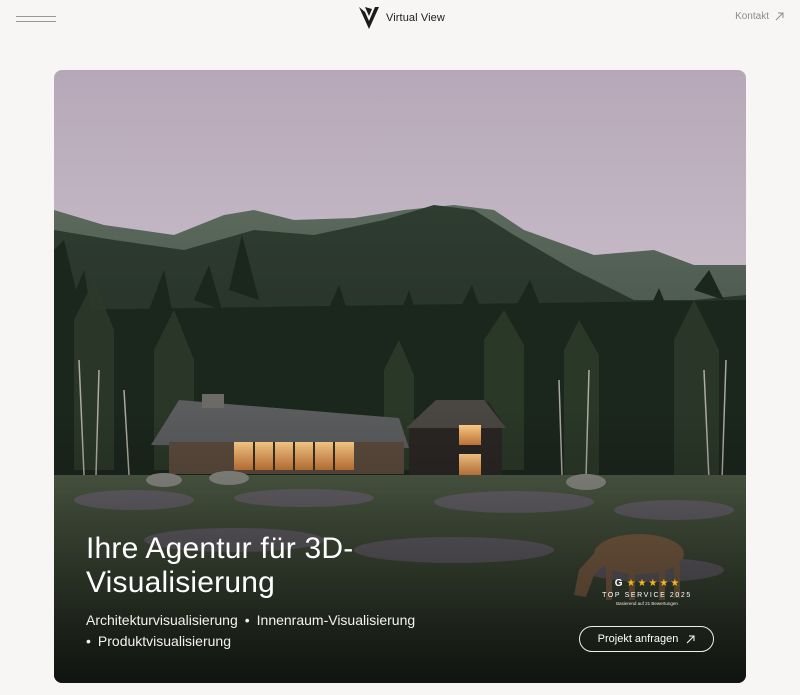 This screenshot has width=800, height=695. What do you see at coordinates (36, 19) in the screenshot?
I see `hamburger-icon` at bounding box center [36, 19].